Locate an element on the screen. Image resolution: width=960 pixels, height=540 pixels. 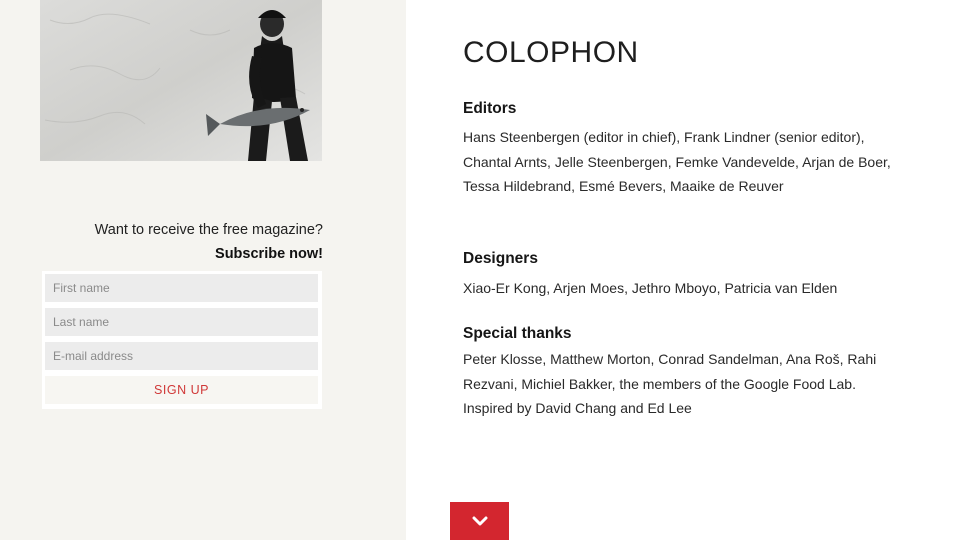
man-carrying-fish-photo is located at coordinates (181, 80).